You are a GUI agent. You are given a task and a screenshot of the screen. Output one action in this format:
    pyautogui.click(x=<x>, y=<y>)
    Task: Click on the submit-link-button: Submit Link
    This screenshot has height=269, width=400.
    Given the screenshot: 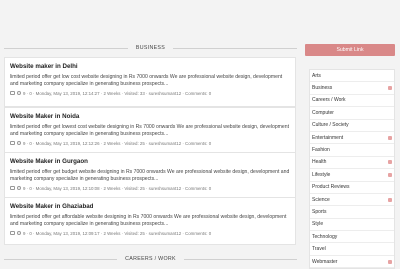 What is the action you would take?
    pyautogui.click(x=350, y=50)
    